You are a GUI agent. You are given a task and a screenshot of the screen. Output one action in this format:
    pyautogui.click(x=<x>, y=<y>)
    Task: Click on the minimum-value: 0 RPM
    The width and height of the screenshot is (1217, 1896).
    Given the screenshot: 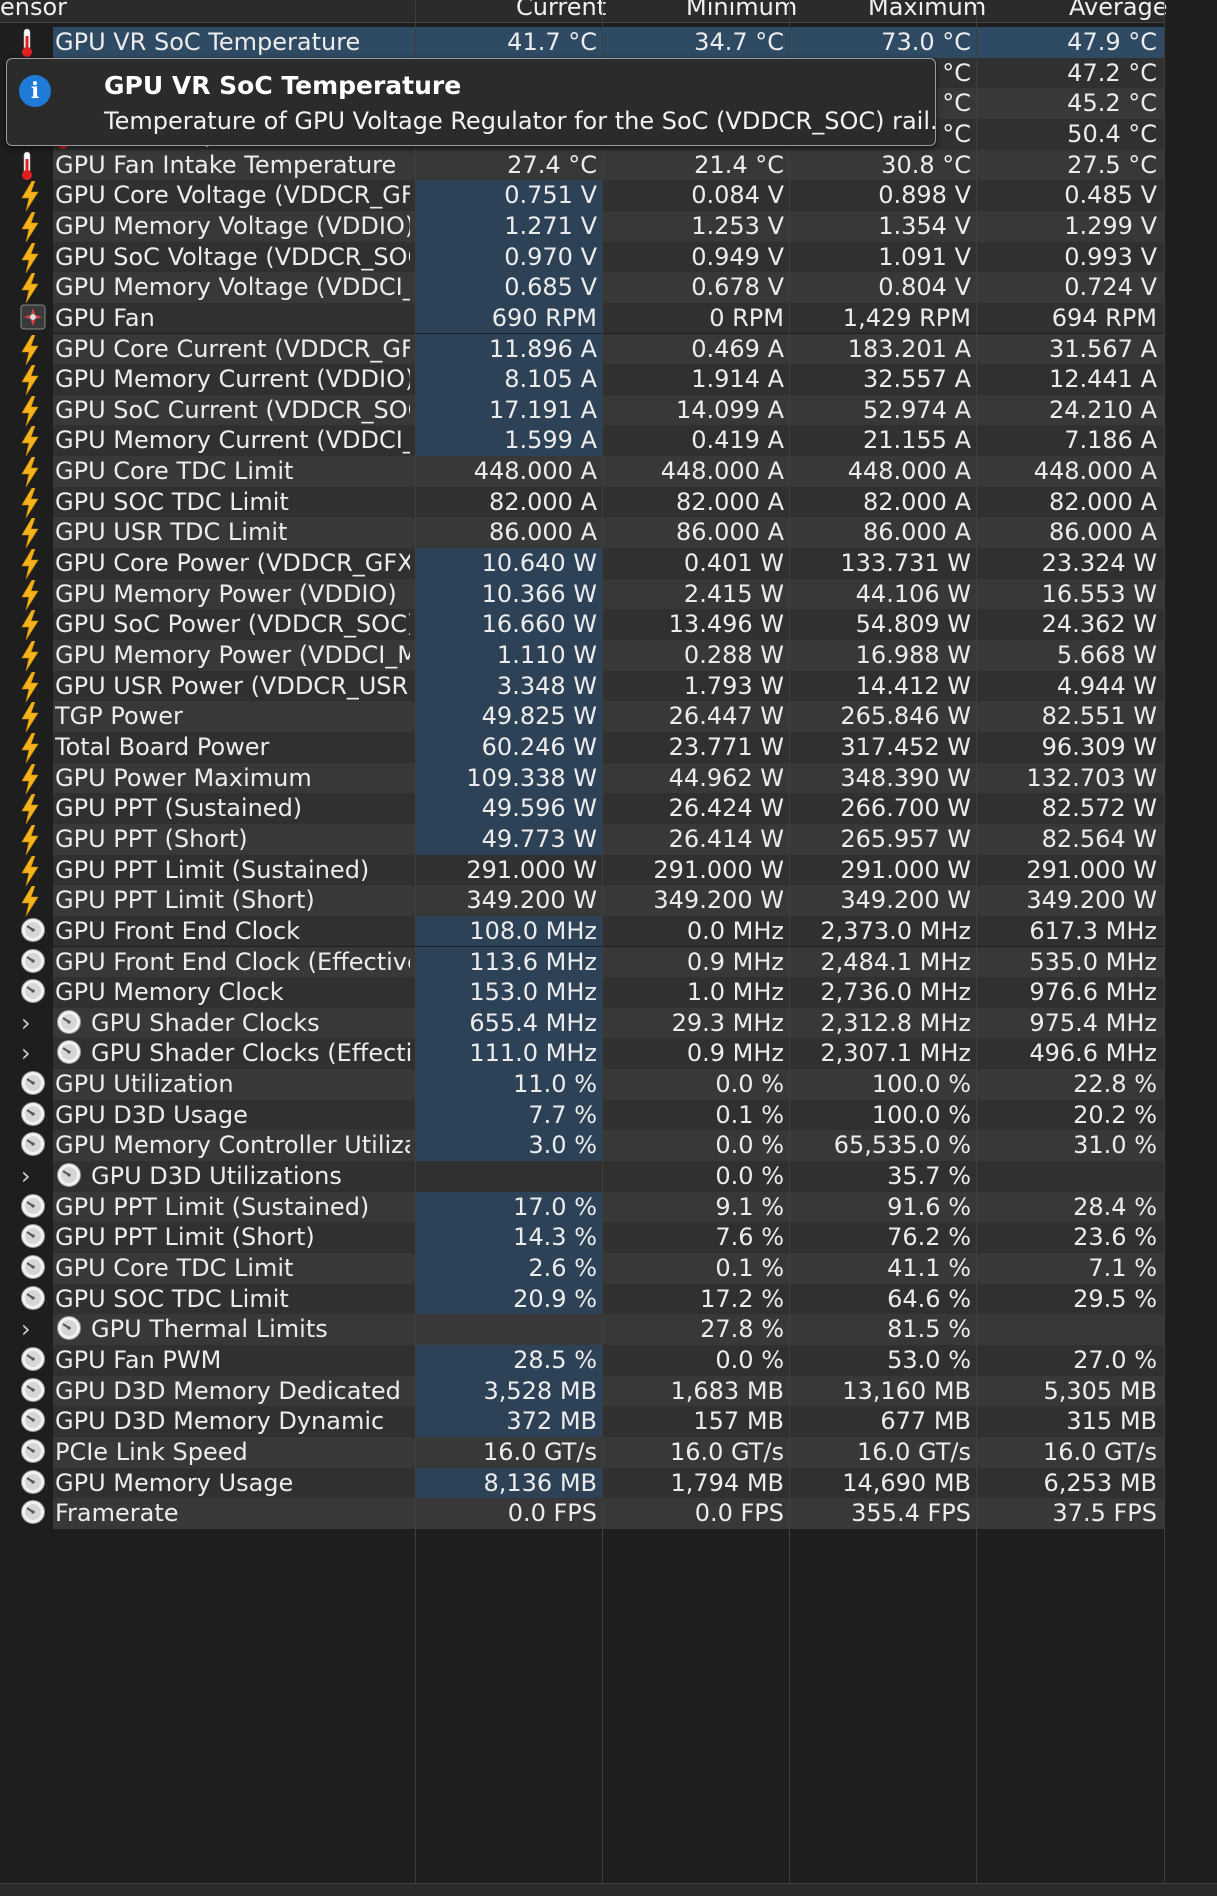 What is the action you would take?
    pyautogui.click(x=746, y=317)
    